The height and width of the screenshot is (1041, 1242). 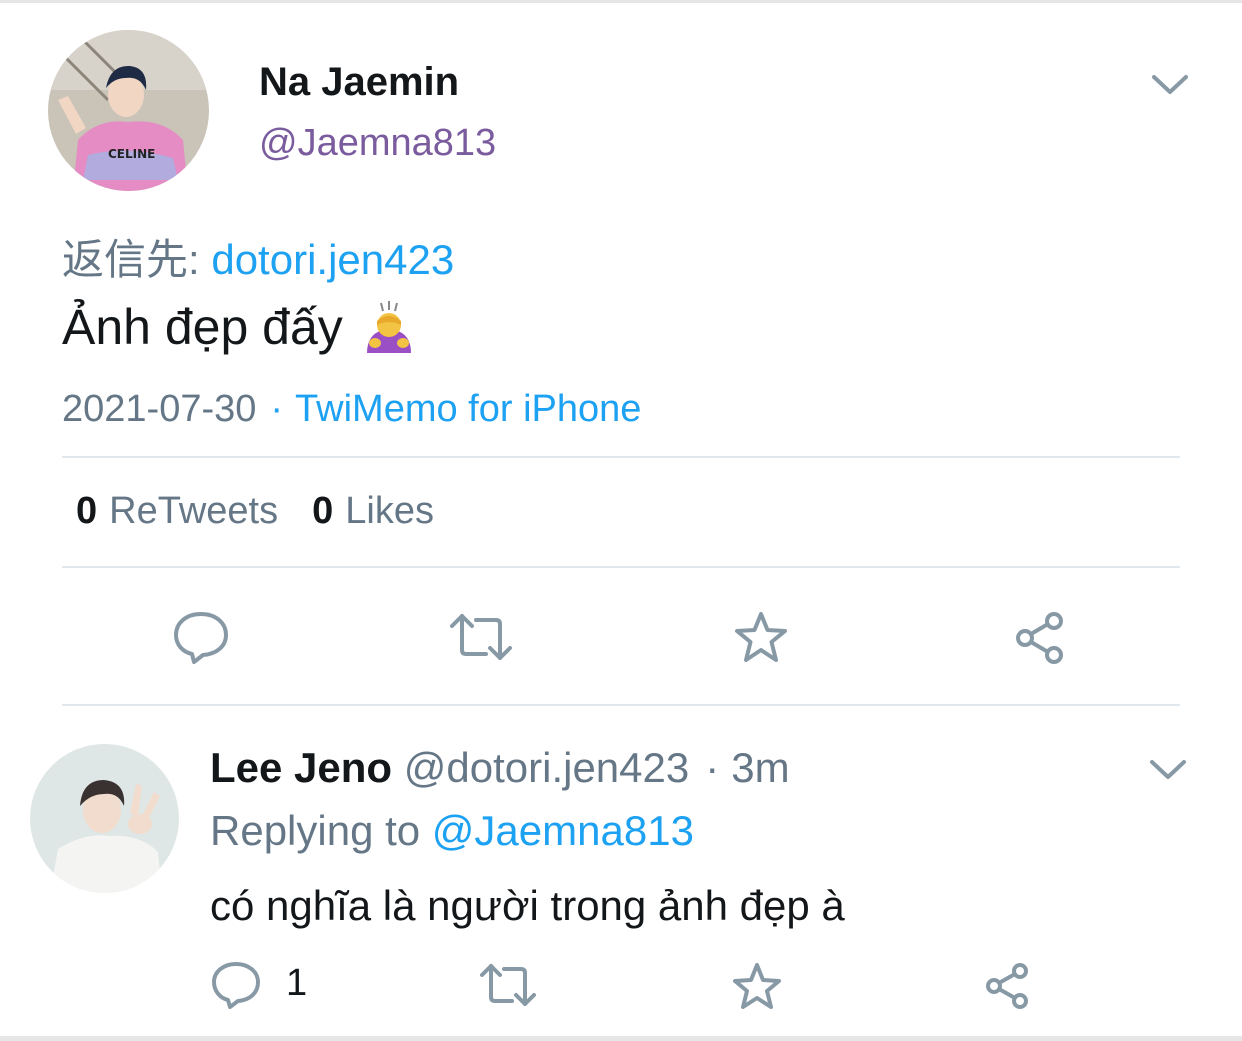 I want to click on retweet-label: ReTweets, so click(x=193, y=511).